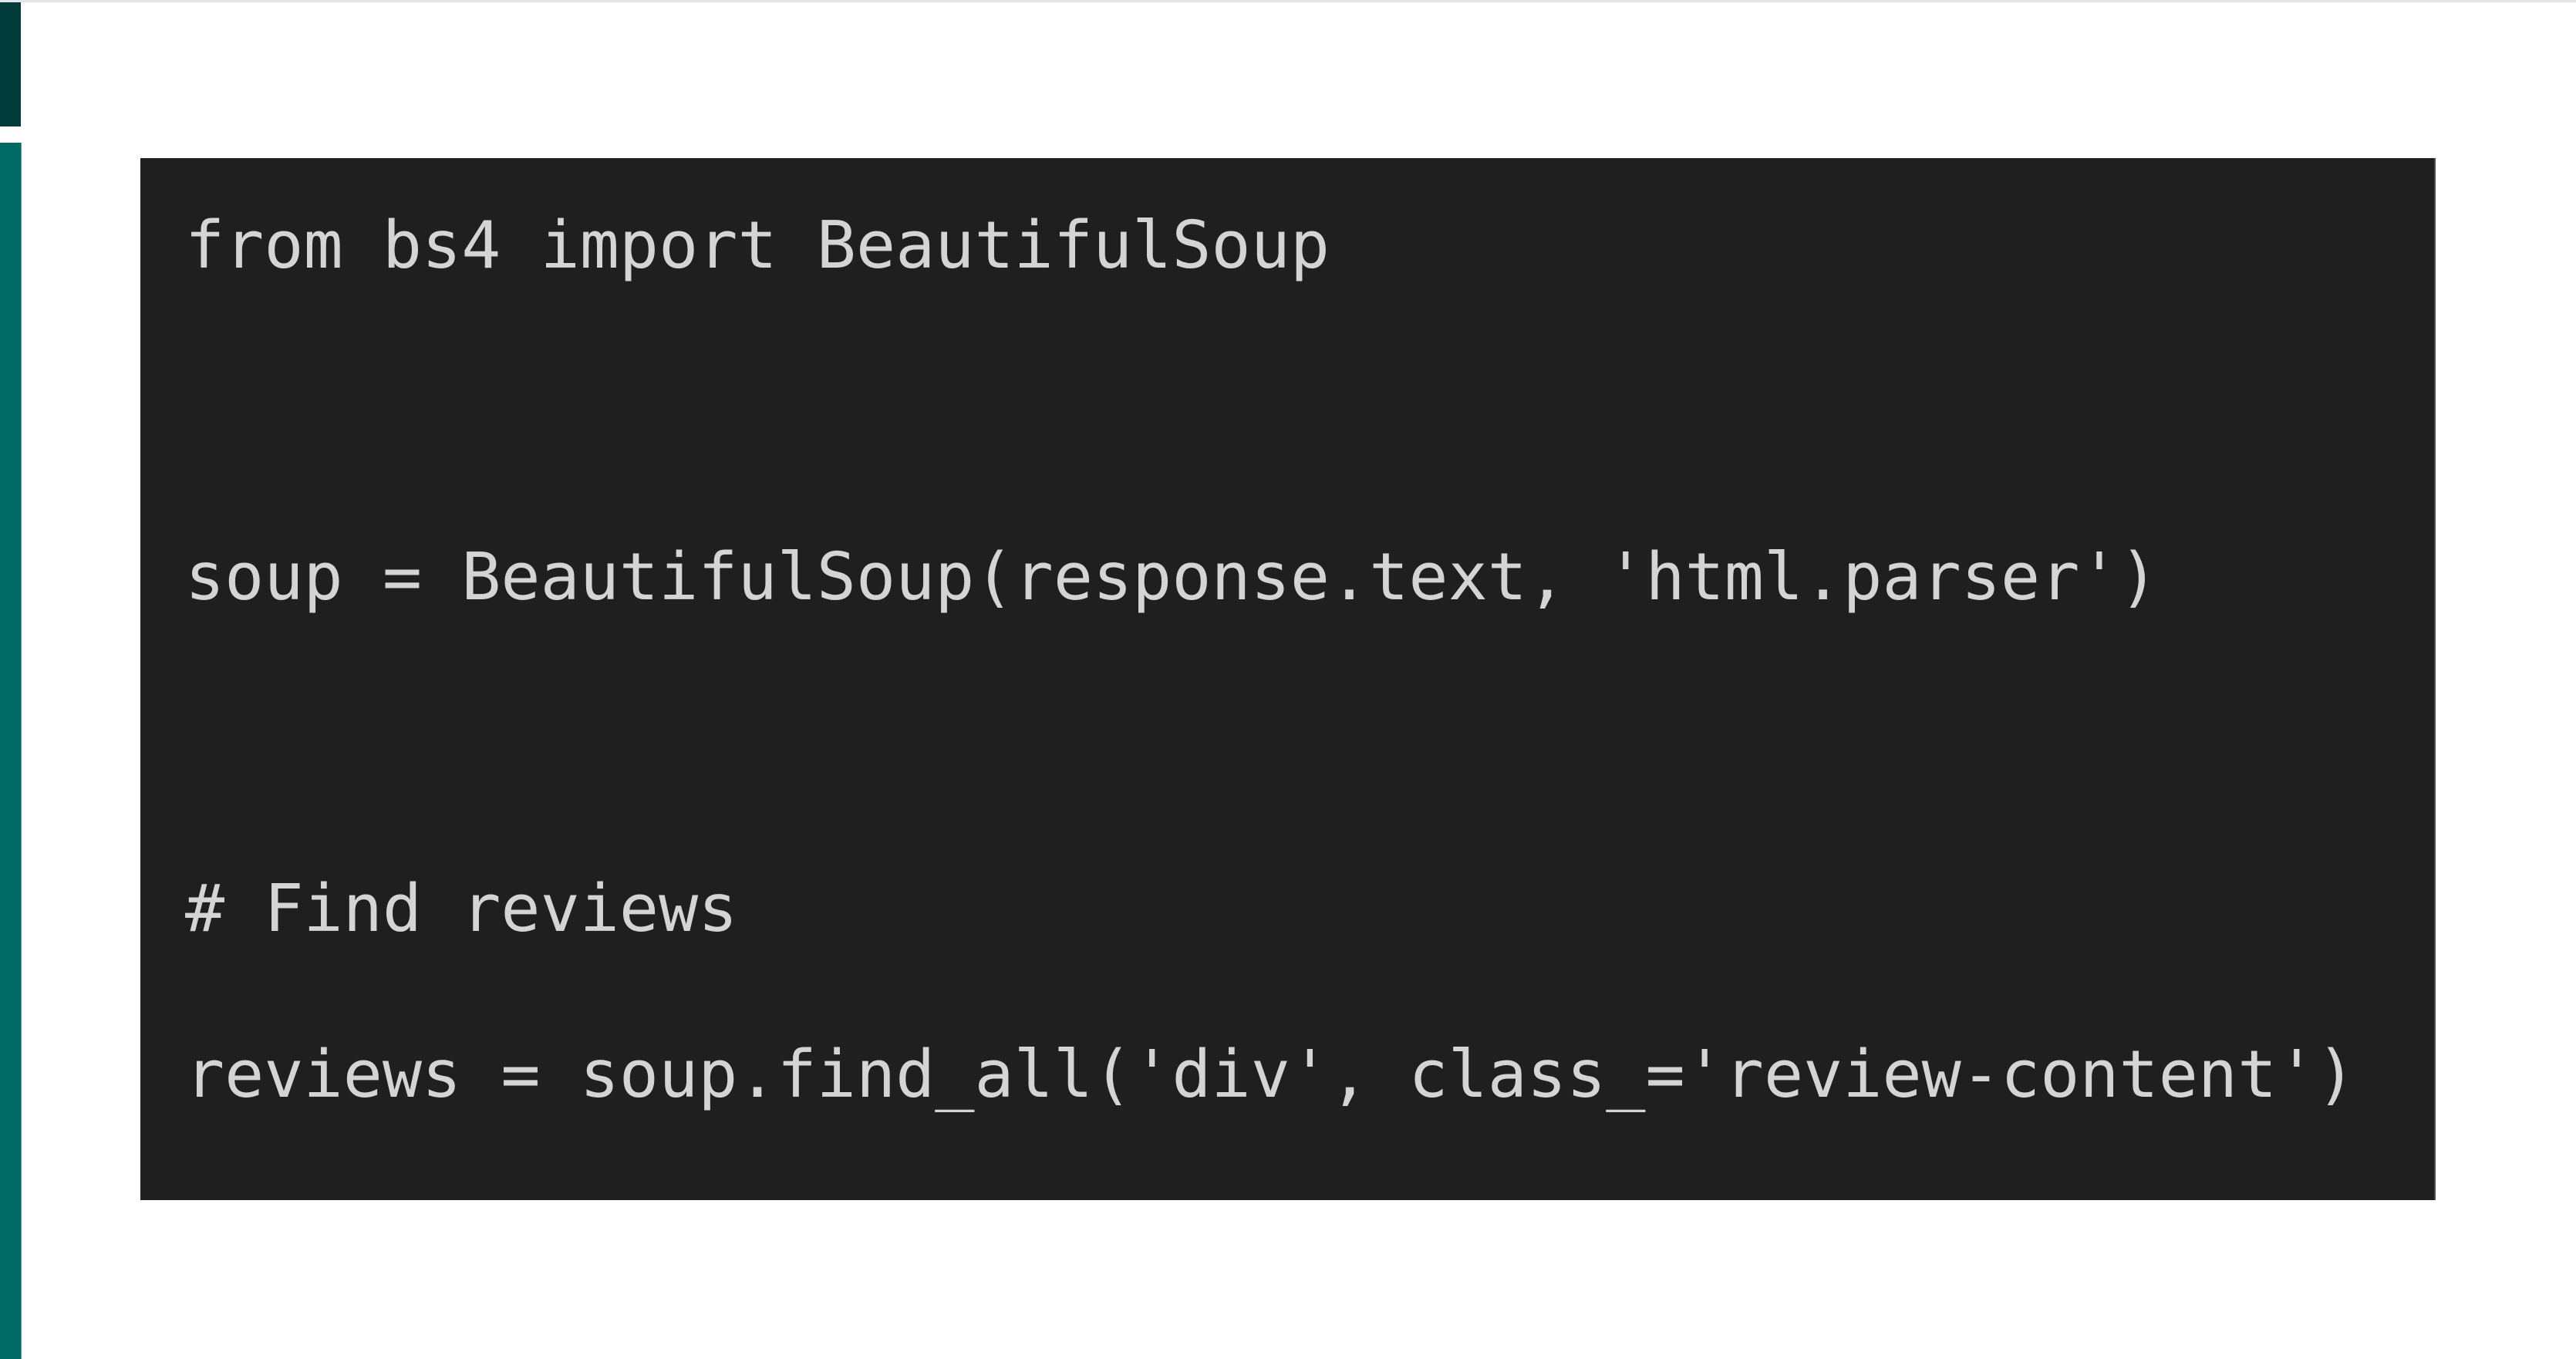  I want to click on code-line-comment: # Find reviews, so click(461, 909).